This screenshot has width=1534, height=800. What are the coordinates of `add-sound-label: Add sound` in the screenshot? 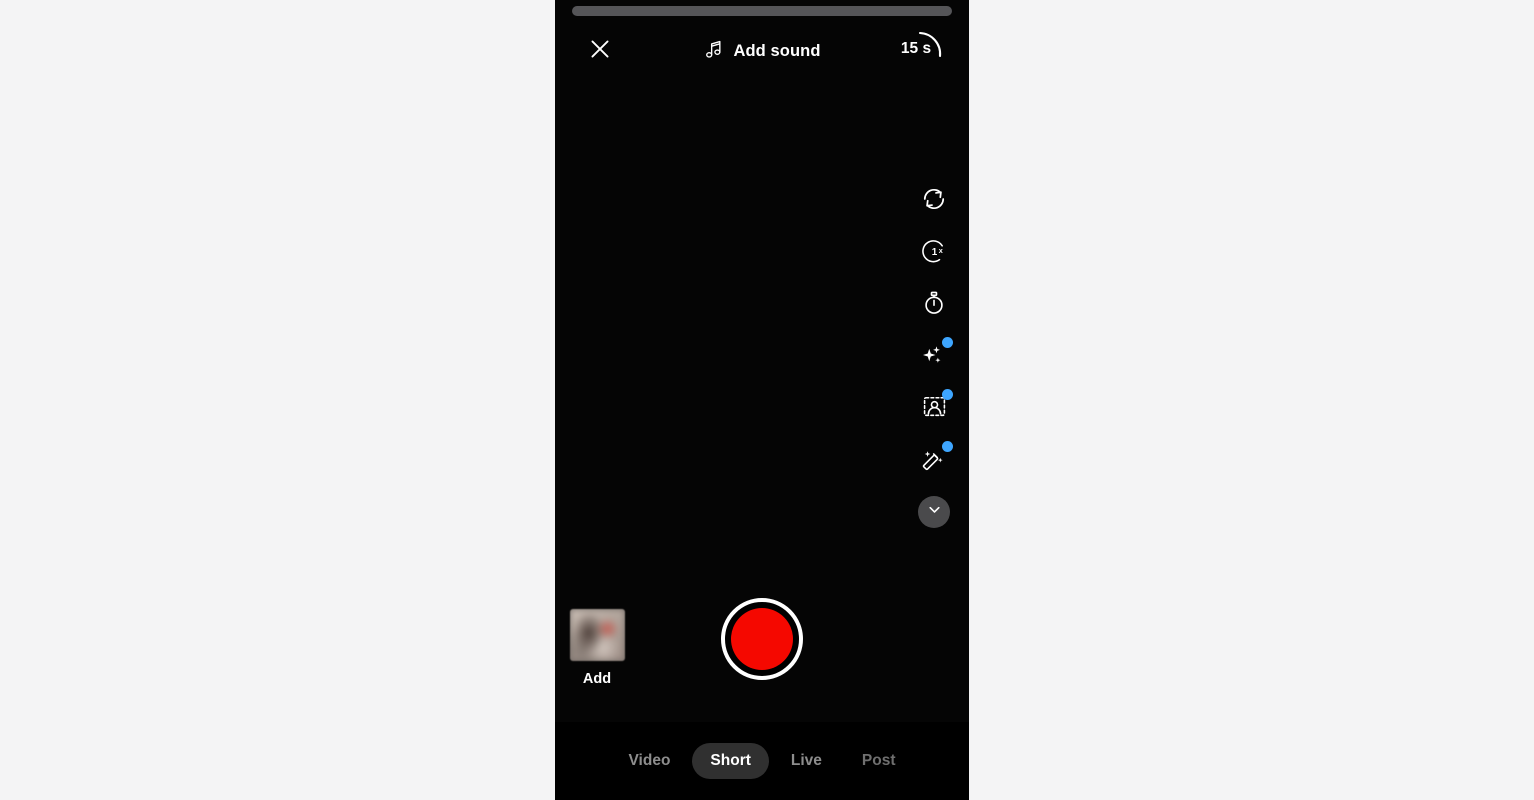 It's located at (777, 50).